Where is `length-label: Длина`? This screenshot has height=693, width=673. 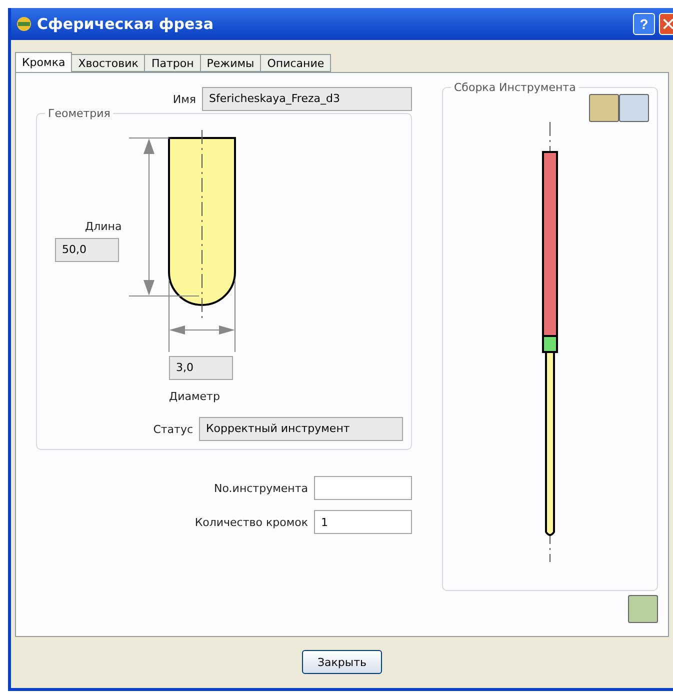 length-label: Длина is located at coordinates (103, 226).